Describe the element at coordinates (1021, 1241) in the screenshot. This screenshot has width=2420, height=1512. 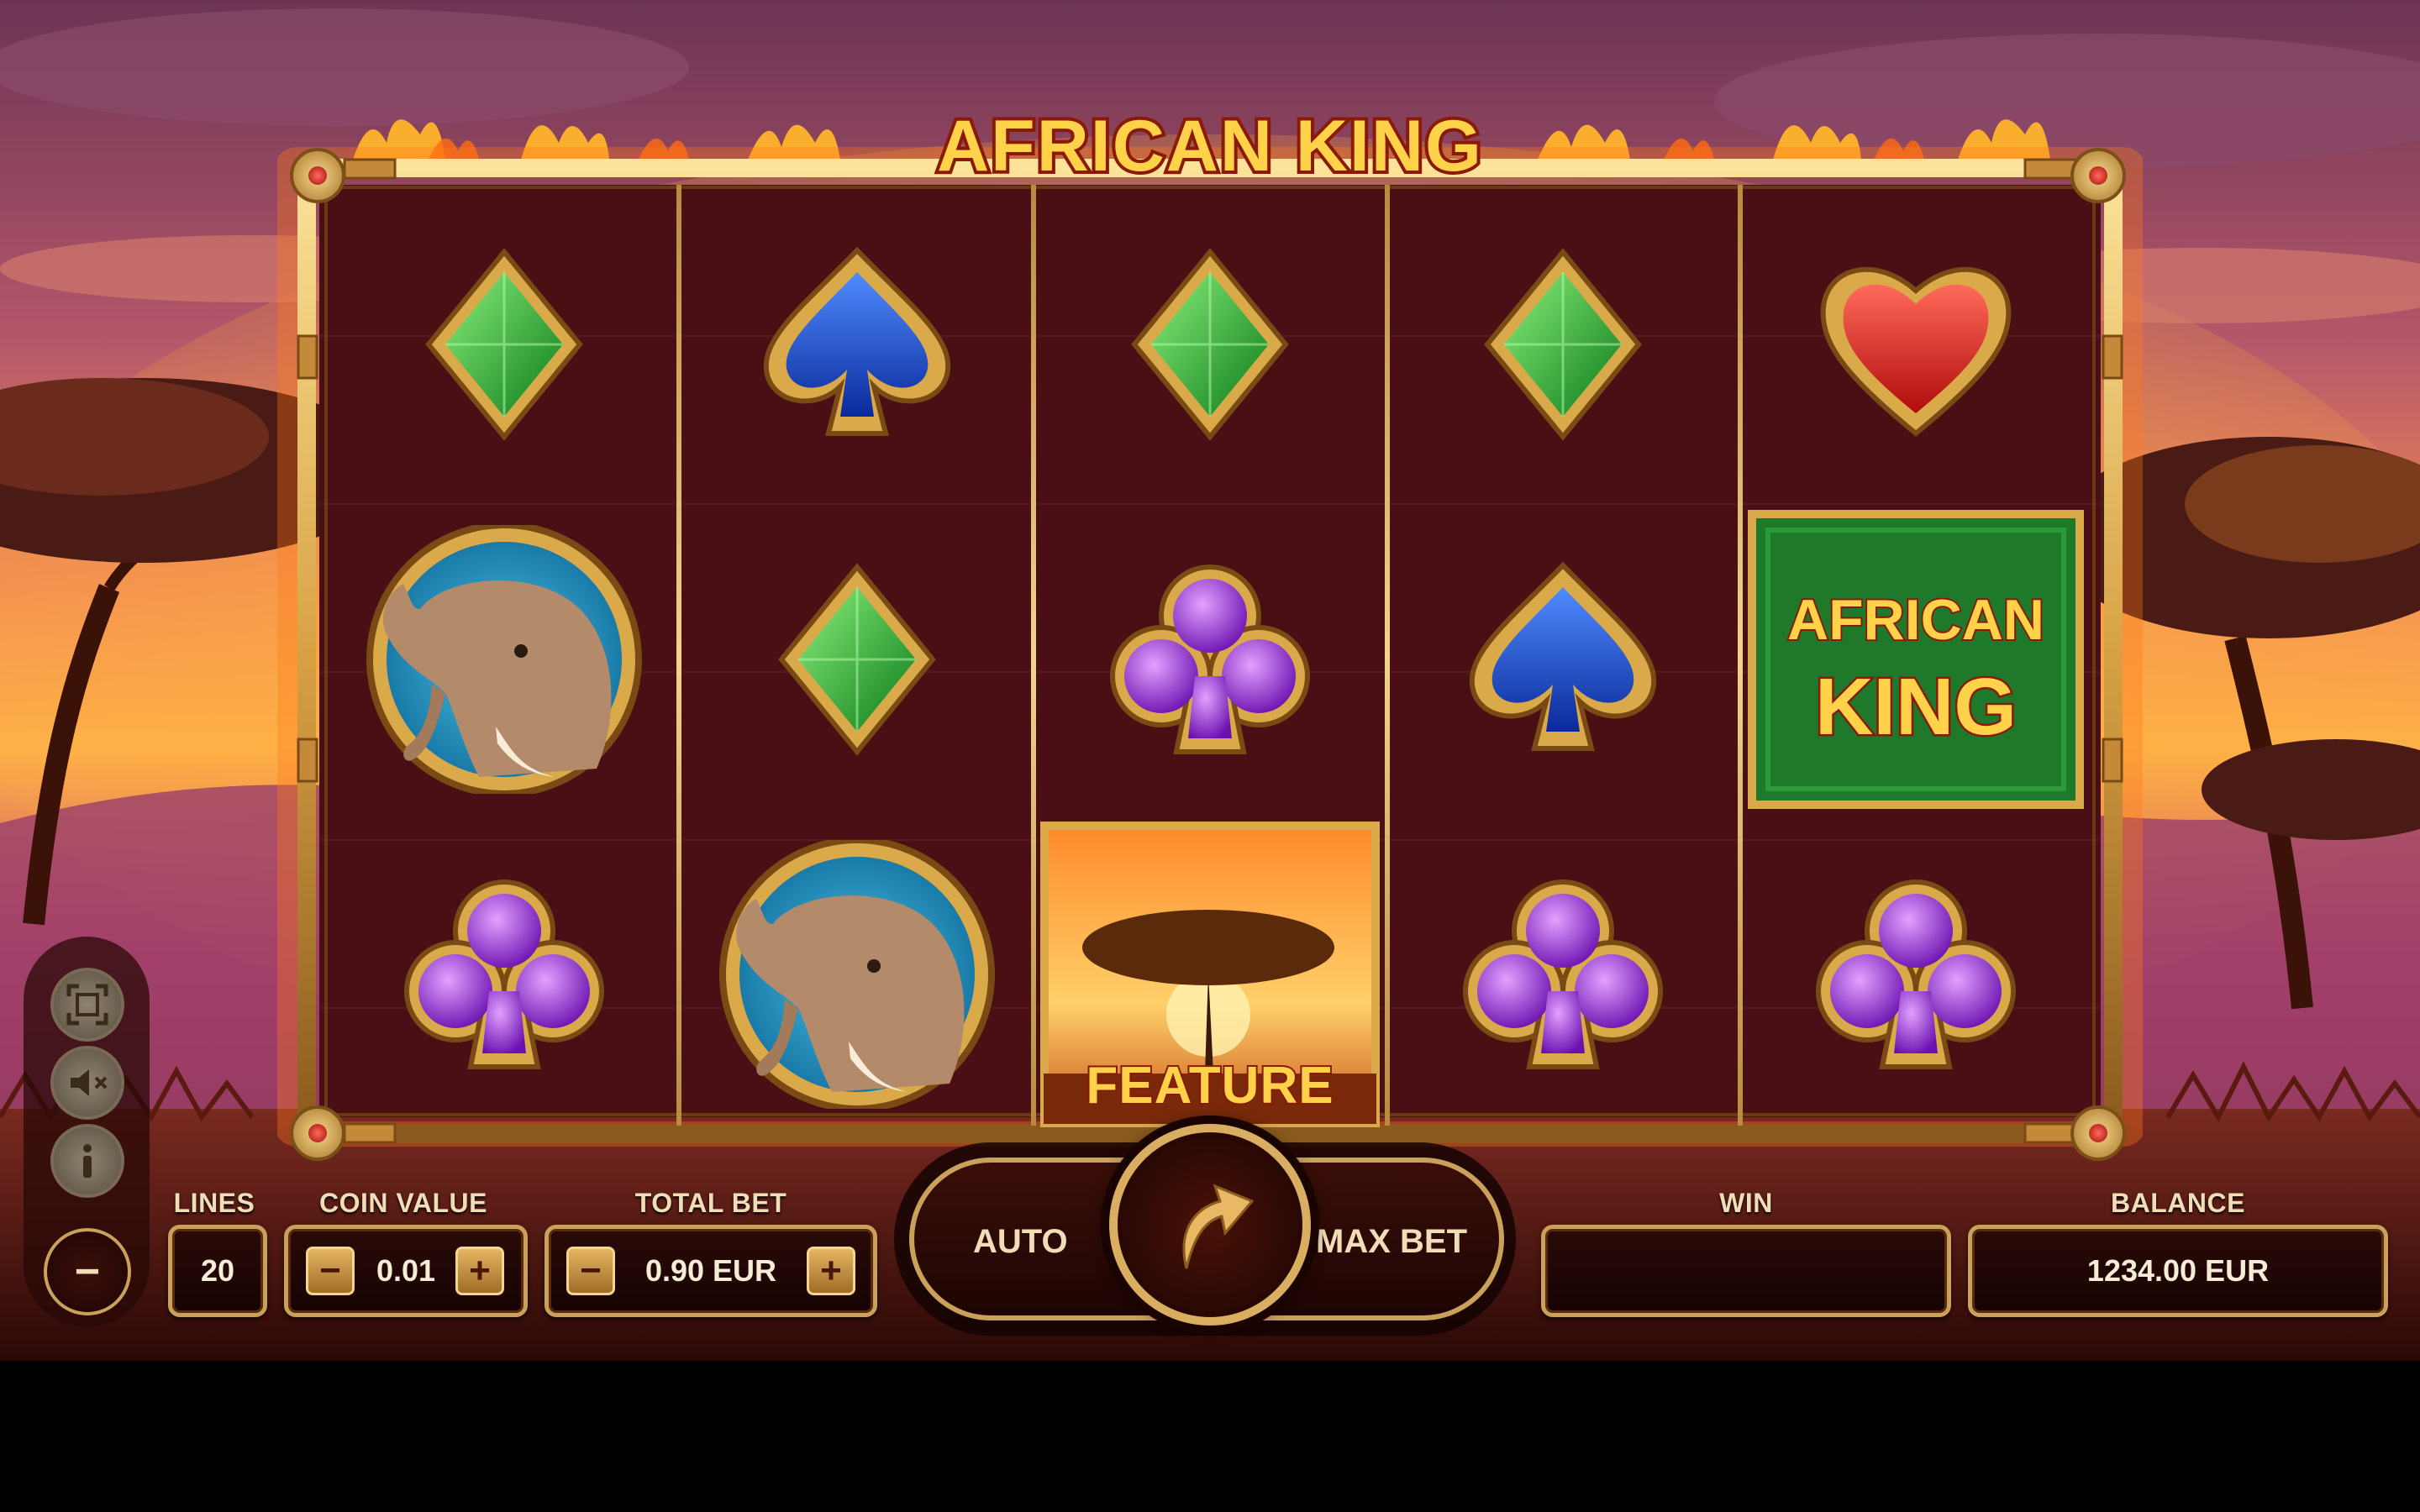
I see `auto-label: AUTO` at that location.